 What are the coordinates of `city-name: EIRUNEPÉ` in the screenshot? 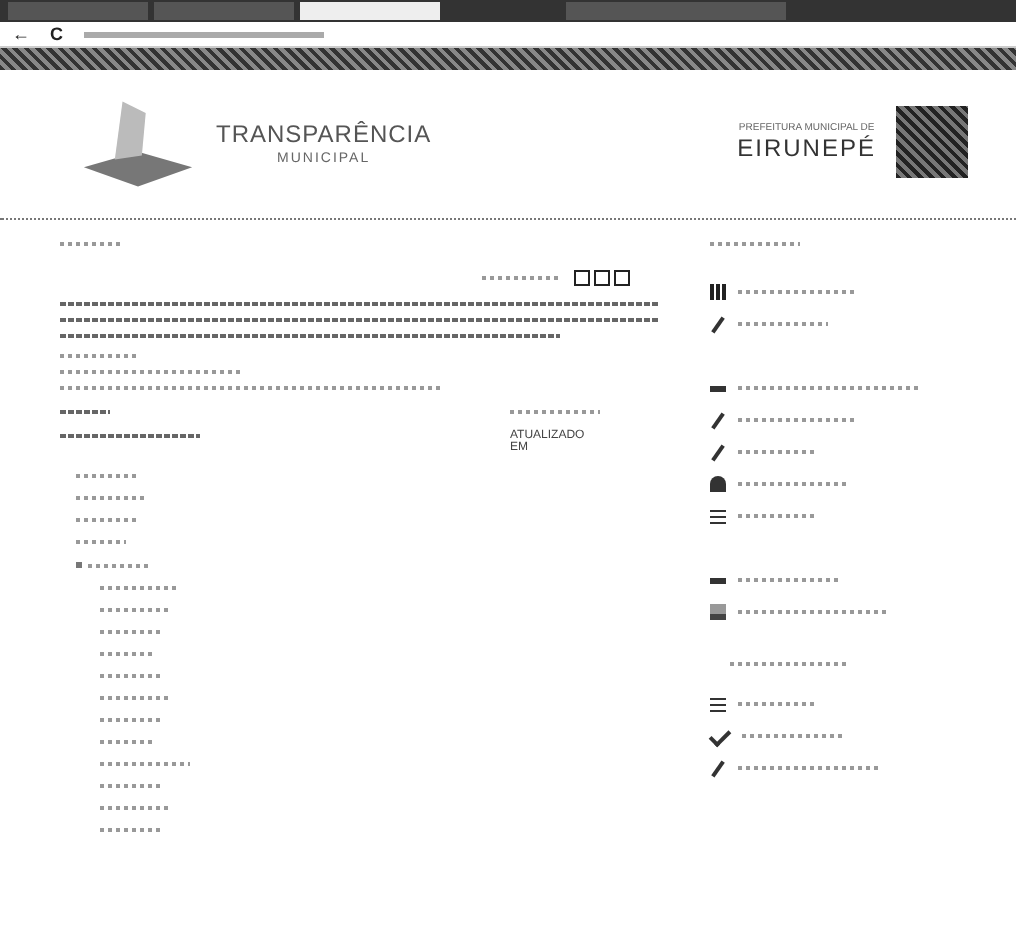 It's located at (806, 148).